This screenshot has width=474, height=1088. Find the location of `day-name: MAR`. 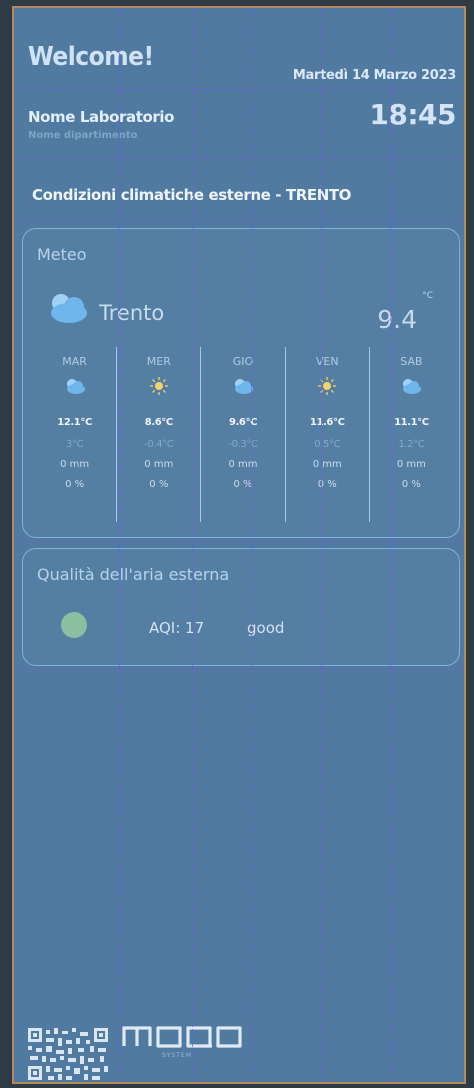

day-name: MAR is located at coordinates (74, 361).